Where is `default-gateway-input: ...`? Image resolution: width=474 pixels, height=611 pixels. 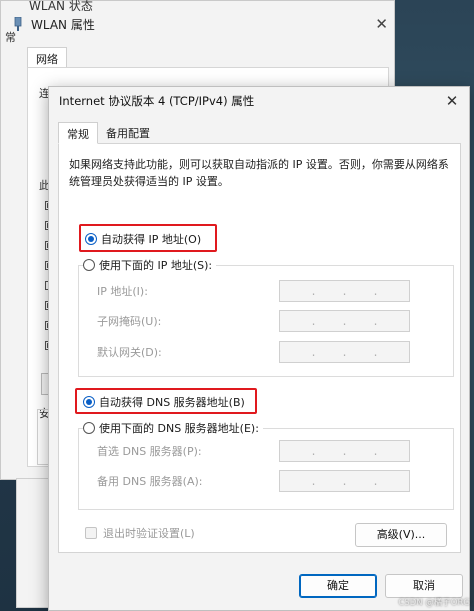
default-gateway-input: ... is located at coordinates (344, 352).